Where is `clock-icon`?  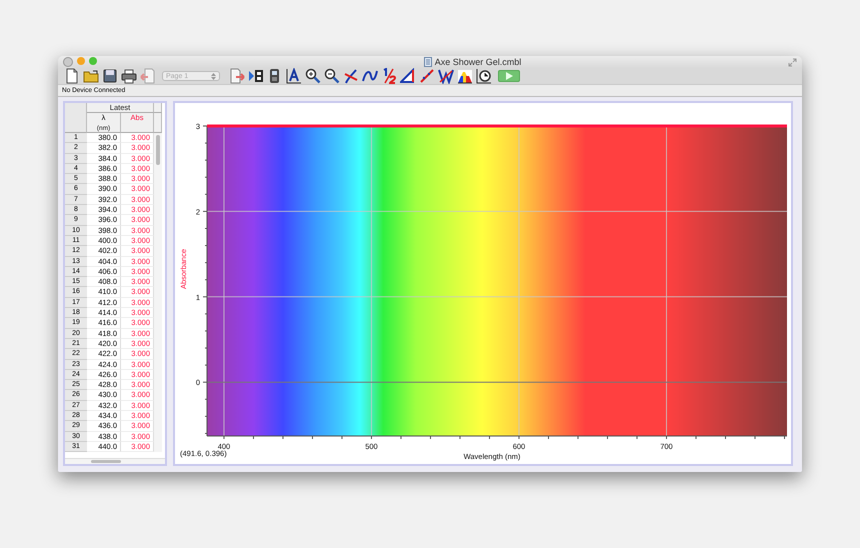
clock-icon is located at coordinates (484, 76).